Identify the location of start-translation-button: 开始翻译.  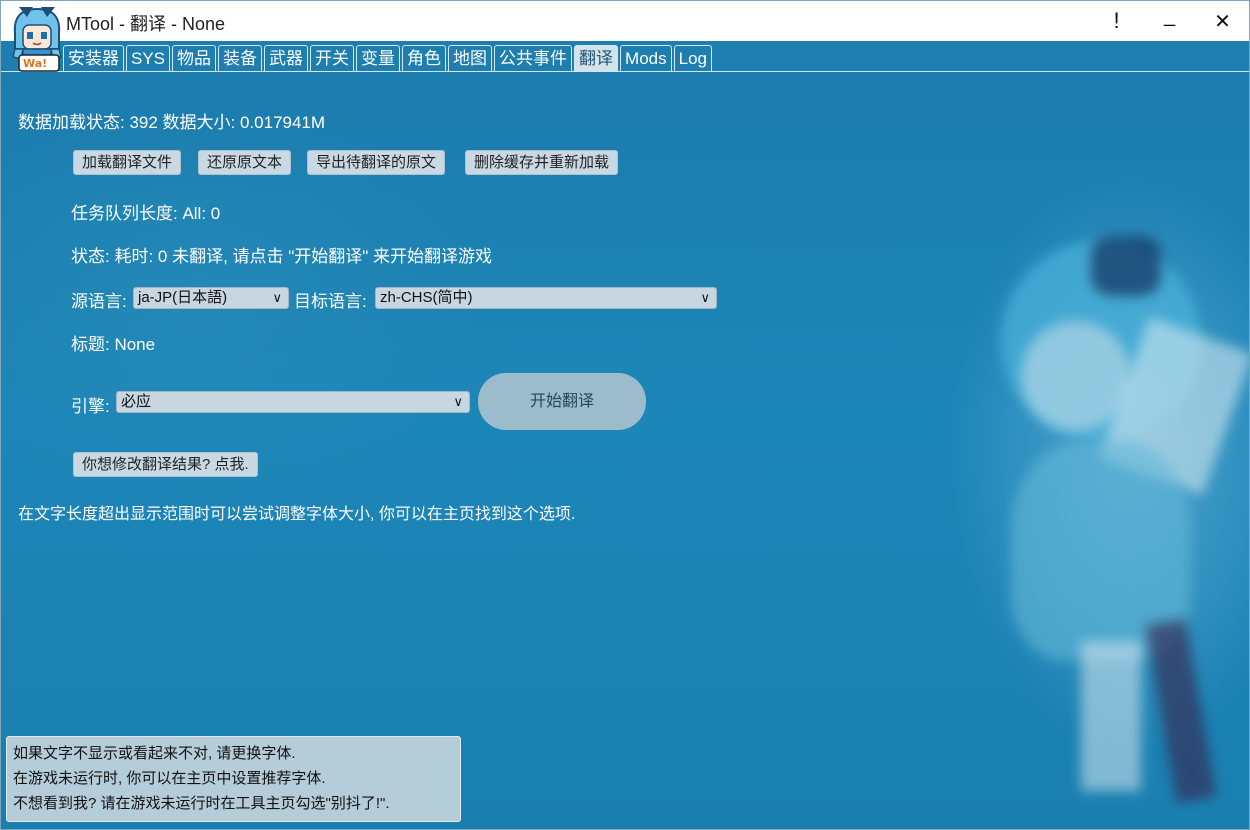
(562, 401).